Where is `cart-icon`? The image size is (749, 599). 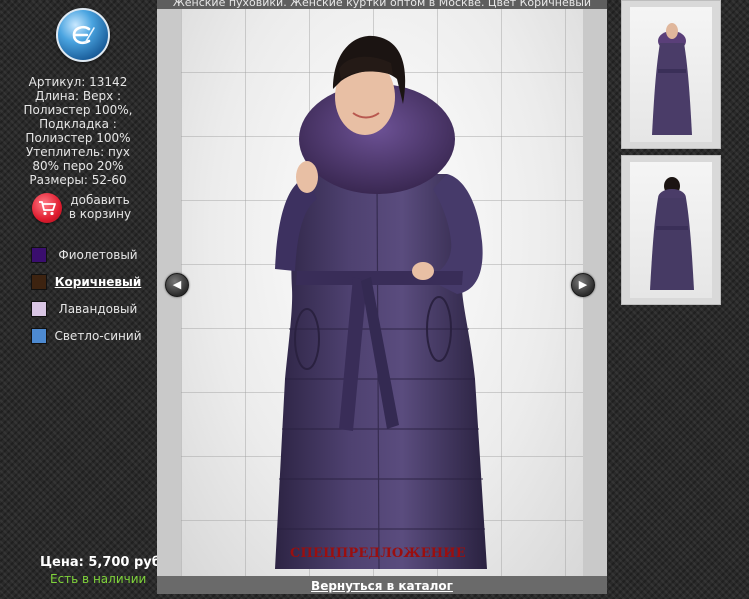
cart-icon is located at coordinates (47, 208).